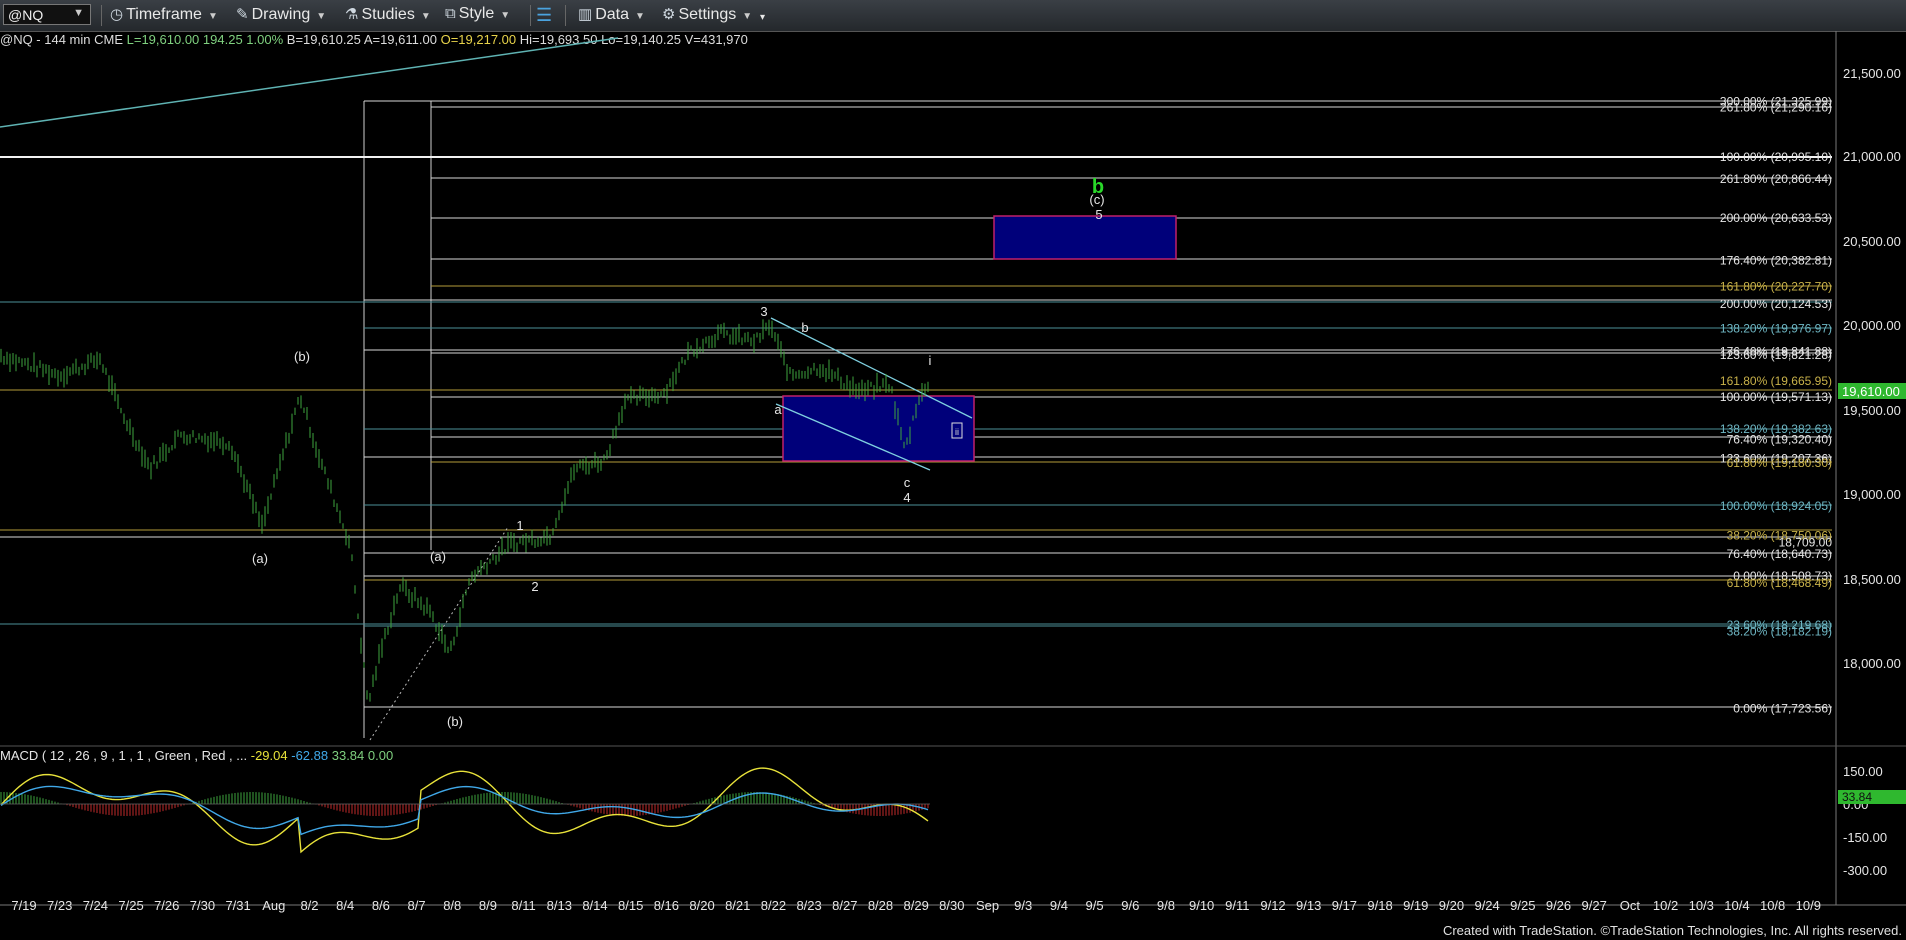  Describe the element at coordinates (166, 905) in the screenshot. I see `date-axis-label: 7/26` at that location.